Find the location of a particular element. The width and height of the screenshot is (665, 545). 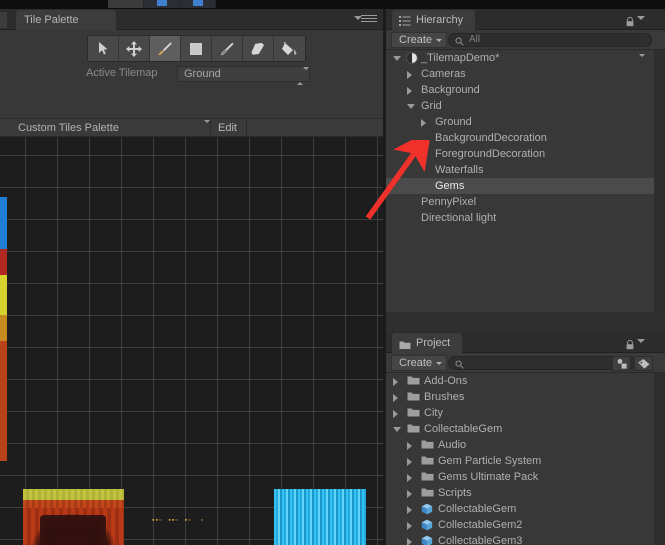

tree-row-label: Cameras is located at coordinates (443, 74).